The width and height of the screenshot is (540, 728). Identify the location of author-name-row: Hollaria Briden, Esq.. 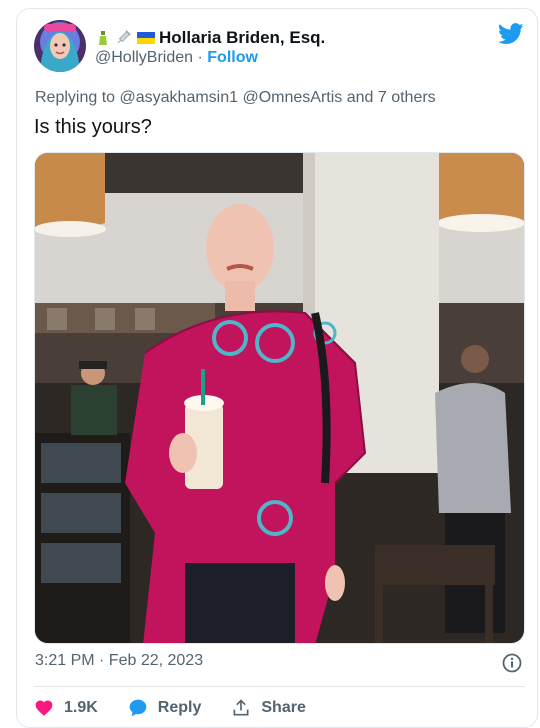
(210, 38).